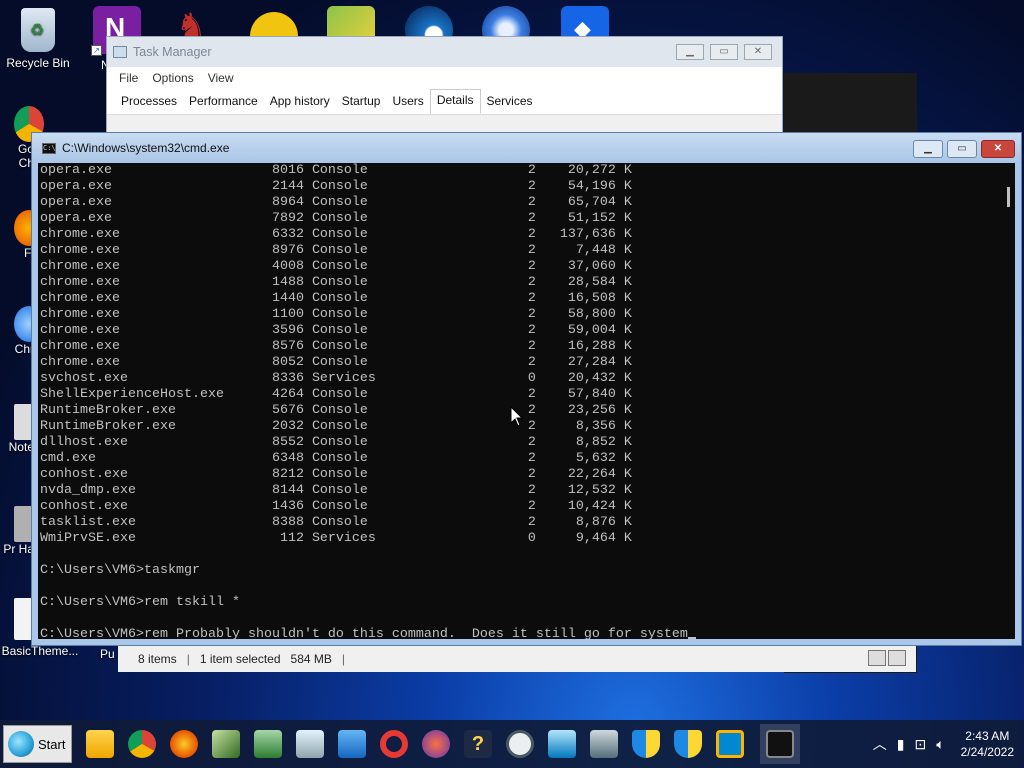  What do you see at coordinates (336, 250) in the screenshot?
I see `process-row: chrome.exe 8976 Console 2 7,448 K` at bounding box center [336, 250].